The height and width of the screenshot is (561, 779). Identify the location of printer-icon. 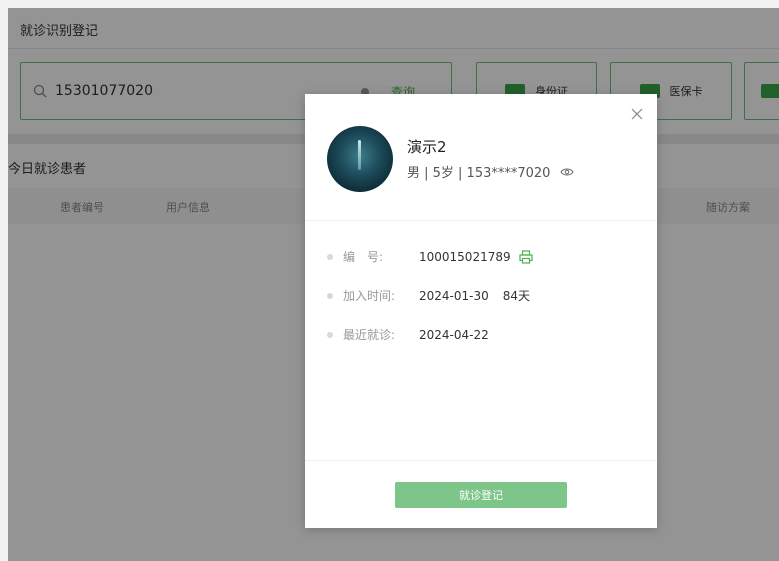
(526, 256).